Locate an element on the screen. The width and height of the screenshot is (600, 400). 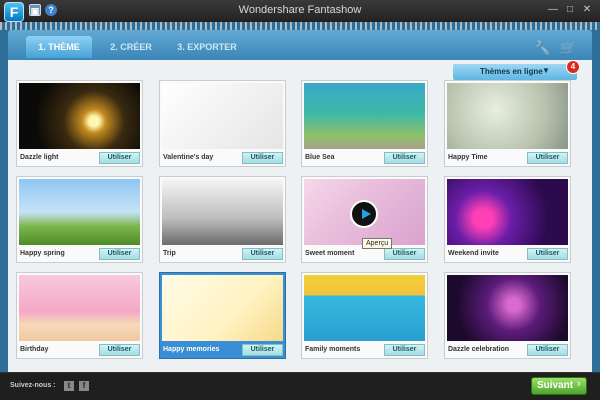
theme-title: Happy Time is located at coordinates (468, 157).